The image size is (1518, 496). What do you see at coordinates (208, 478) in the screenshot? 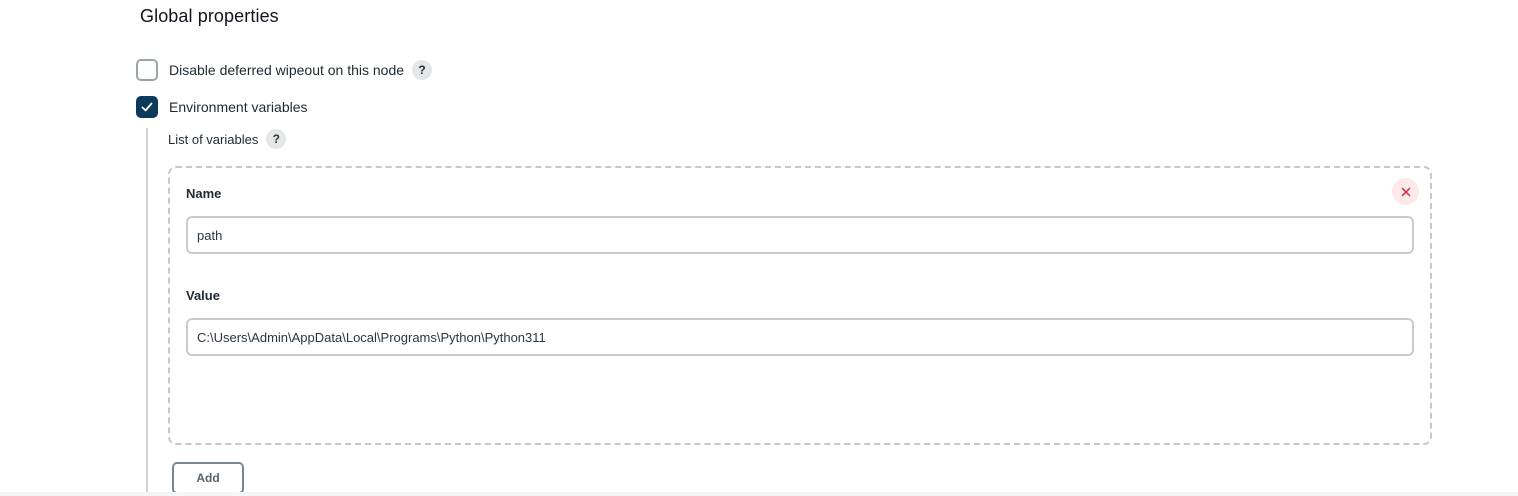
I see `add-variable-button: Add` at bounding box center [208, 478].